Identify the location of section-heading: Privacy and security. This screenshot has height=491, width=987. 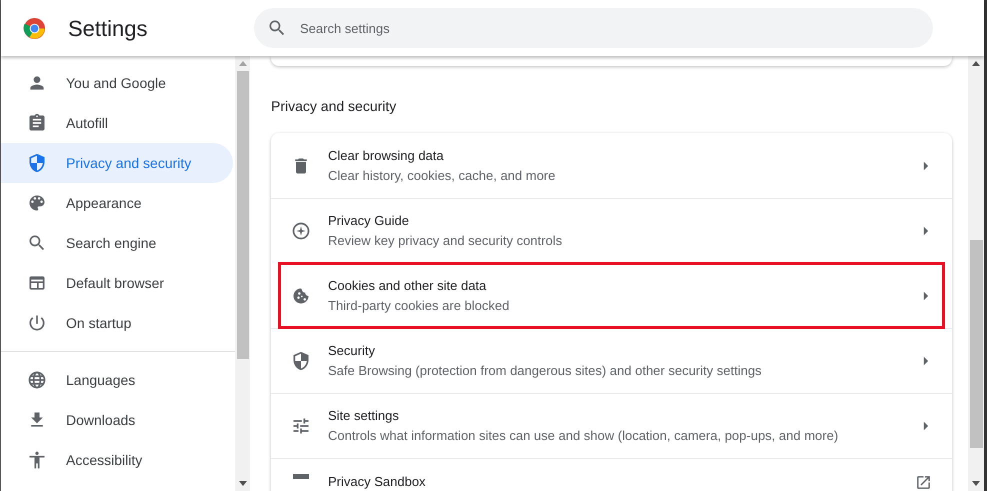
(334, 105).